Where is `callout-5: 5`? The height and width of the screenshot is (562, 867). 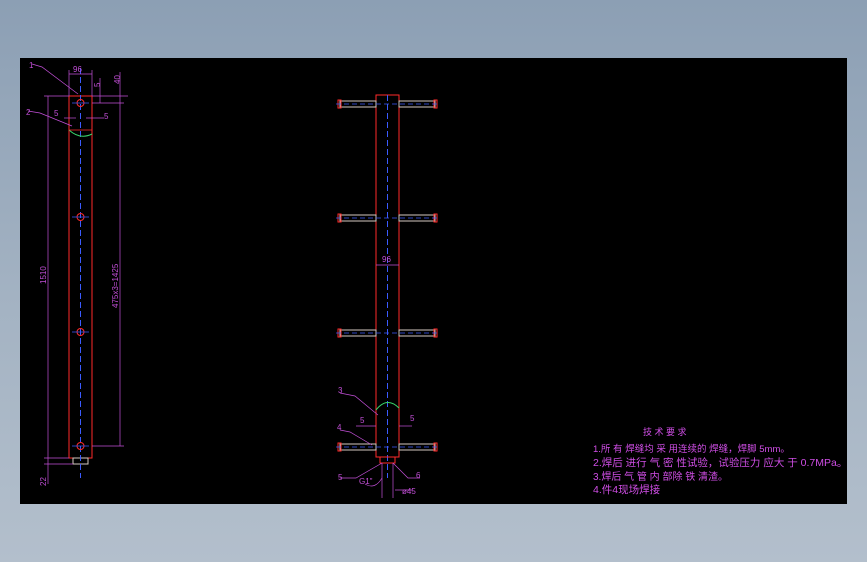
callout-5: 5 is located at coordinates (340, 477).